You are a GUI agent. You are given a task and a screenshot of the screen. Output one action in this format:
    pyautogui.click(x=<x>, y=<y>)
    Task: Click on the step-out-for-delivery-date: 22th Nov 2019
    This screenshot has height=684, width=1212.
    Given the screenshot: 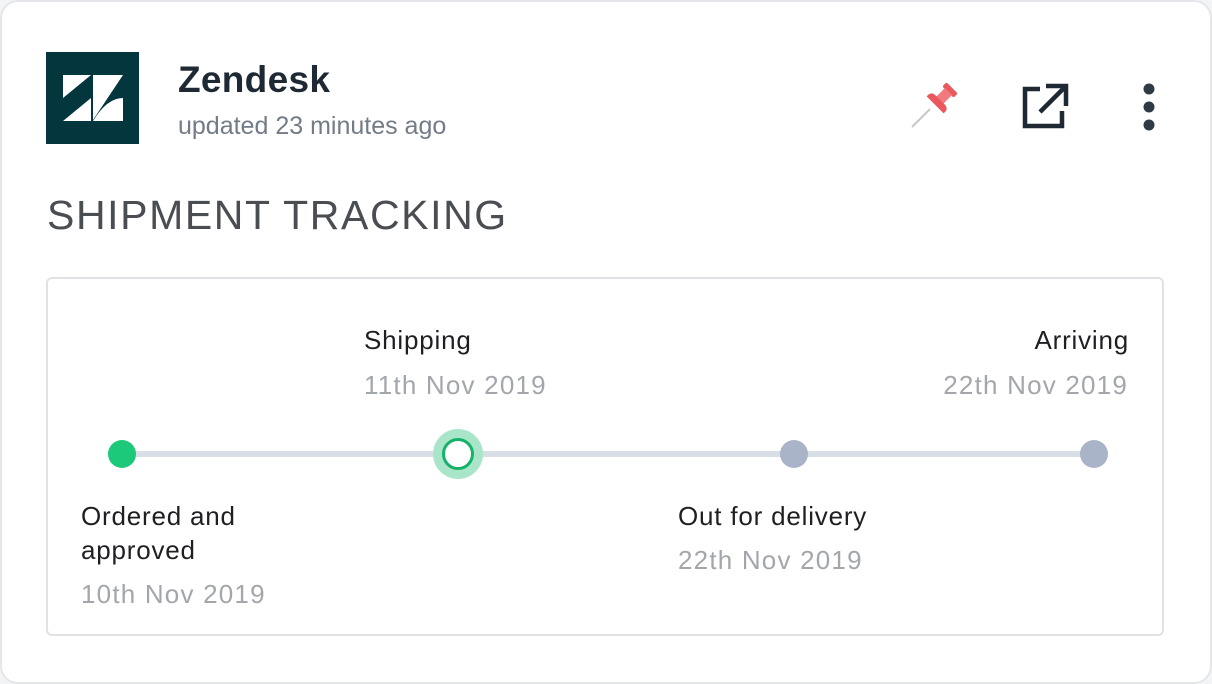 What is the action you would take?
    pyautogui.click(x=770, y=560)
    